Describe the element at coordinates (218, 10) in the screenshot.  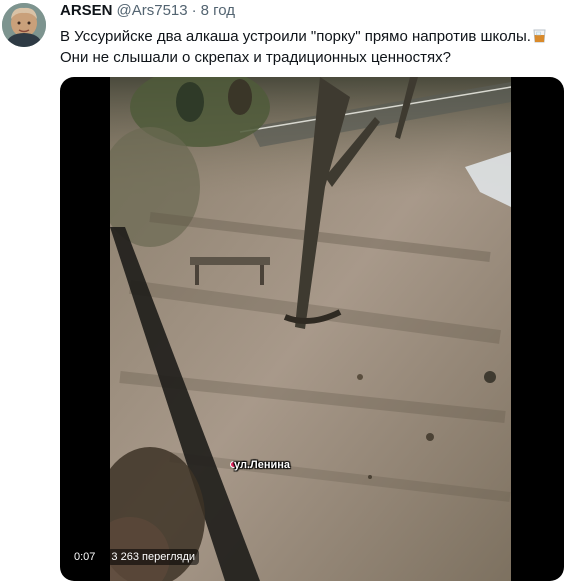
I see `timestamp: 8 год` at that location.